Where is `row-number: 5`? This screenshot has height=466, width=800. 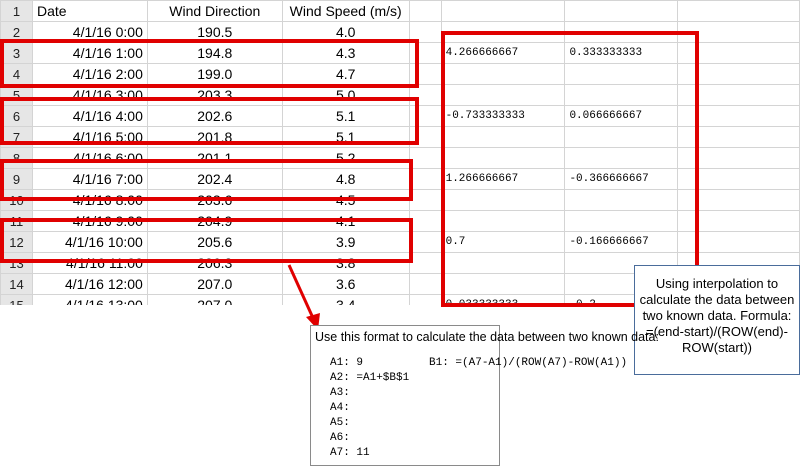 row-number: 5 is located at coordinates (16, 95).